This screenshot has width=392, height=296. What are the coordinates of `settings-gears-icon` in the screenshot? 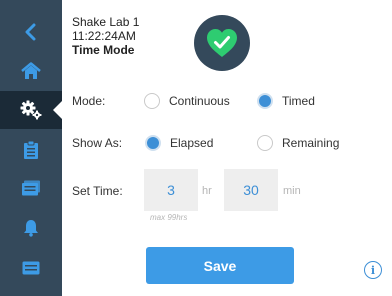 It's located at (31, 110).